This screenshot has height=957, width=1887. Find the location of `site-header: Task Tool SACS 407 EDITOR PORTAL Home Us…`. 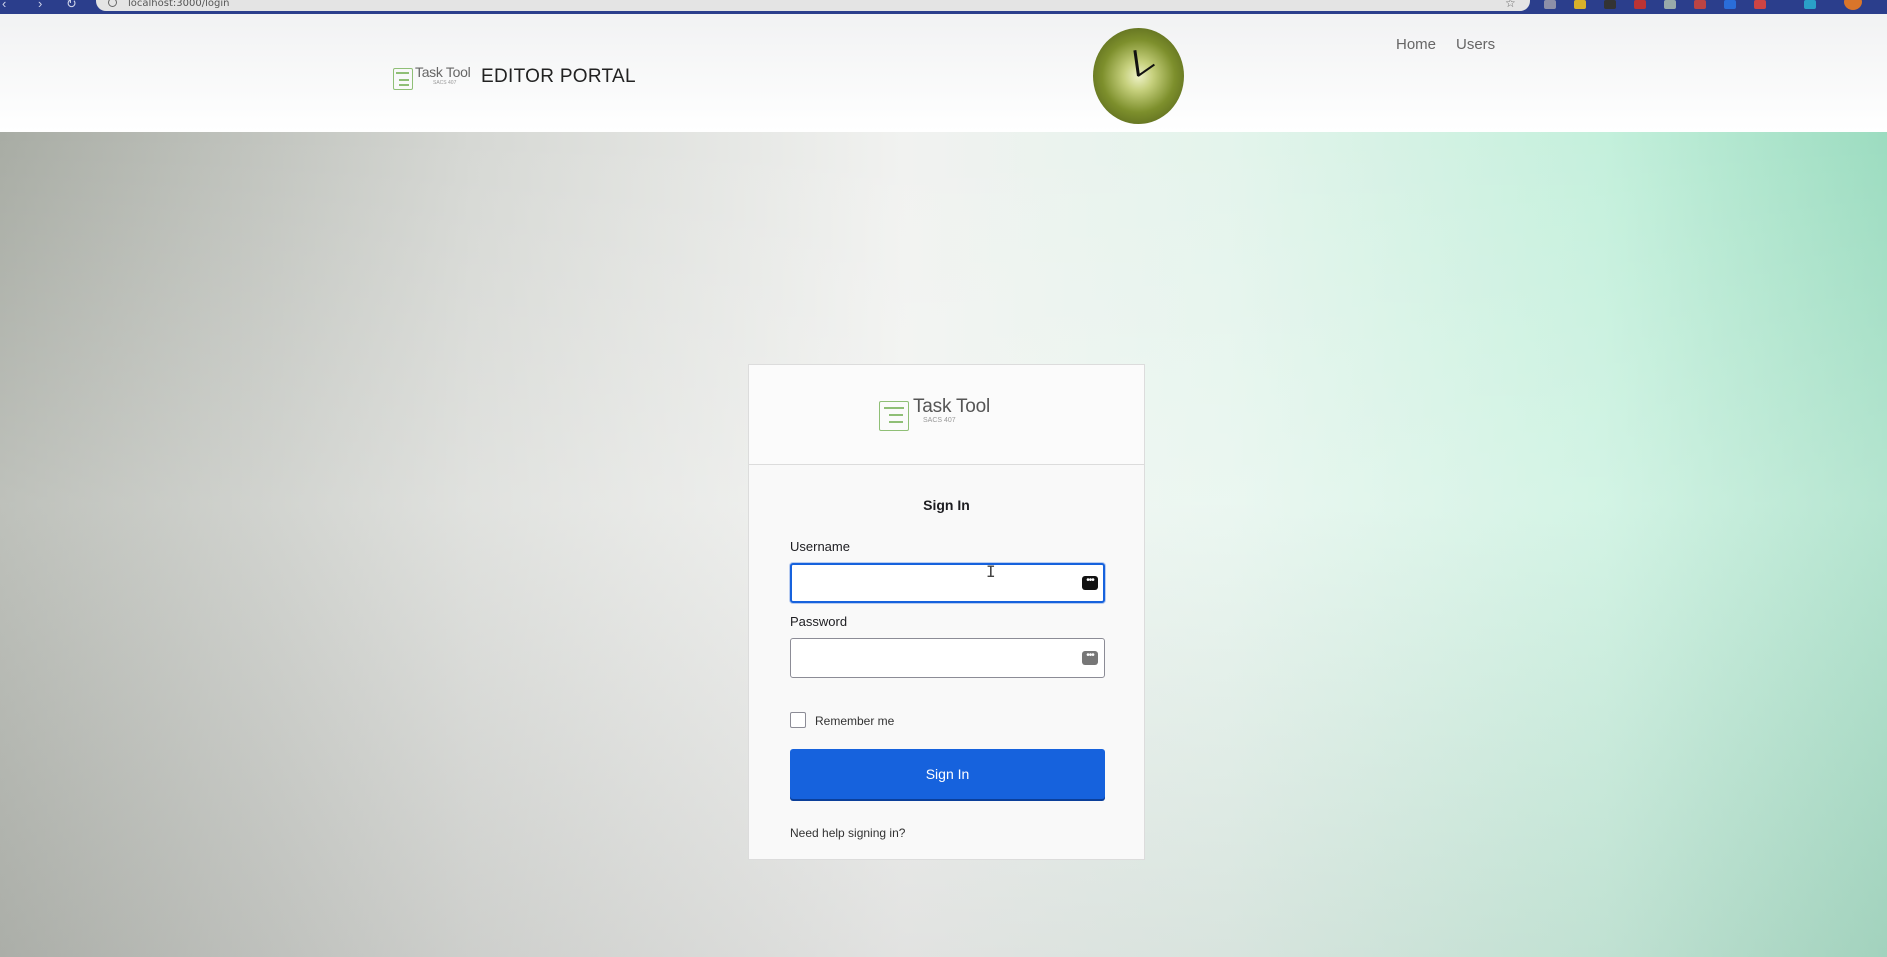

site-header: Task Tool SACS 407 EDITOR PORTAL Home Us… is located at coordinates (943, 73).